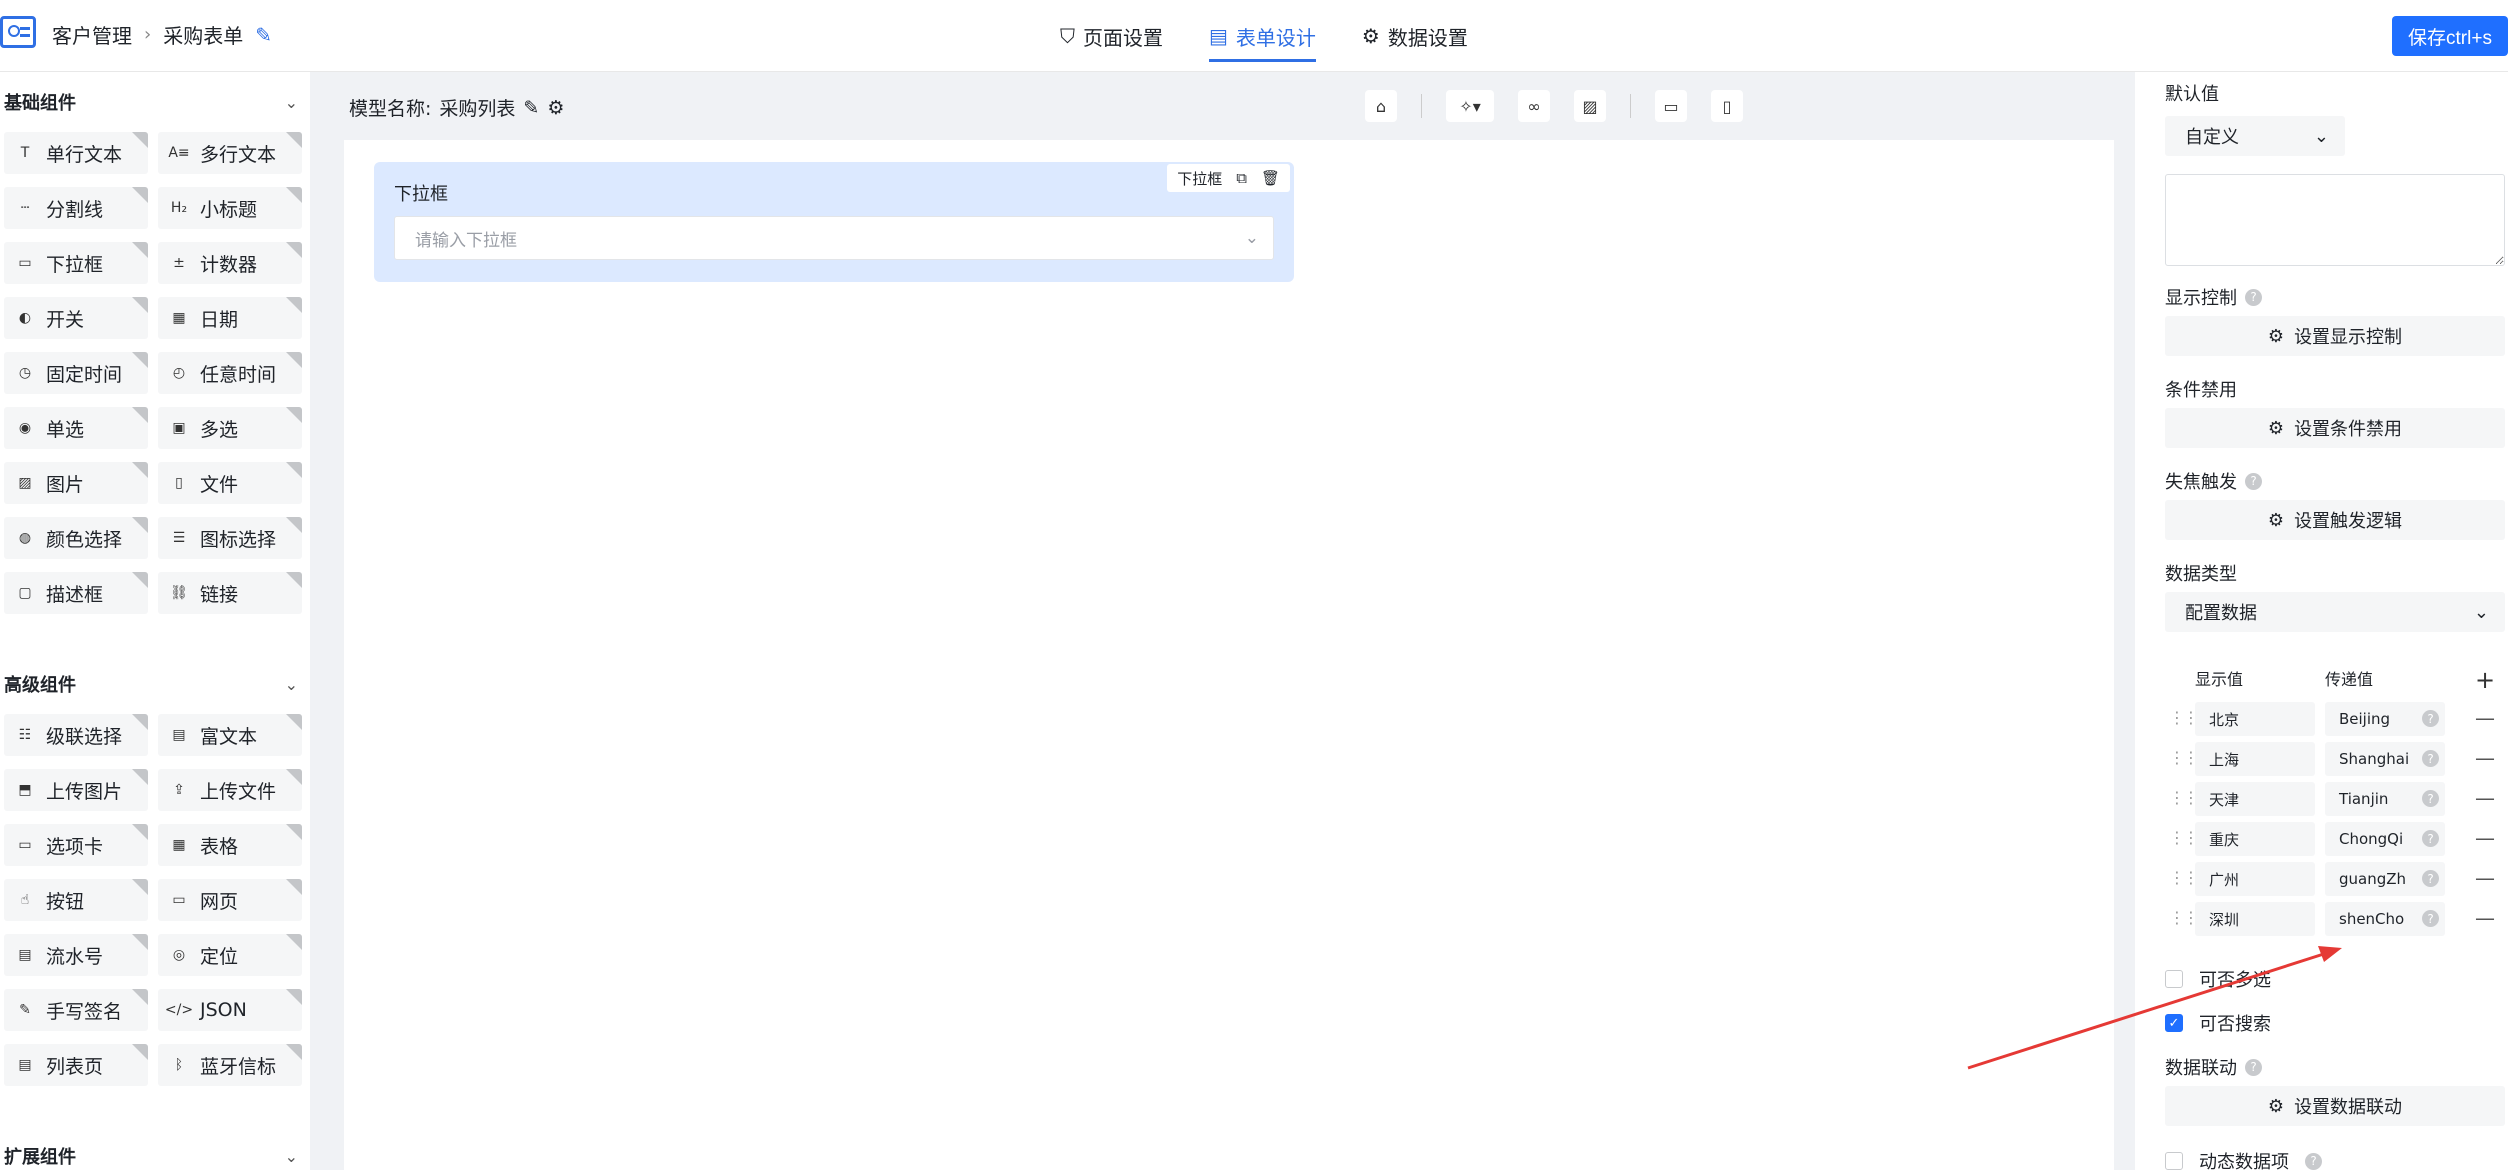  Describe the element at coordinates (2385, 759) in the screenshot. I see `option-pass-value: Shanghai?` at that location.